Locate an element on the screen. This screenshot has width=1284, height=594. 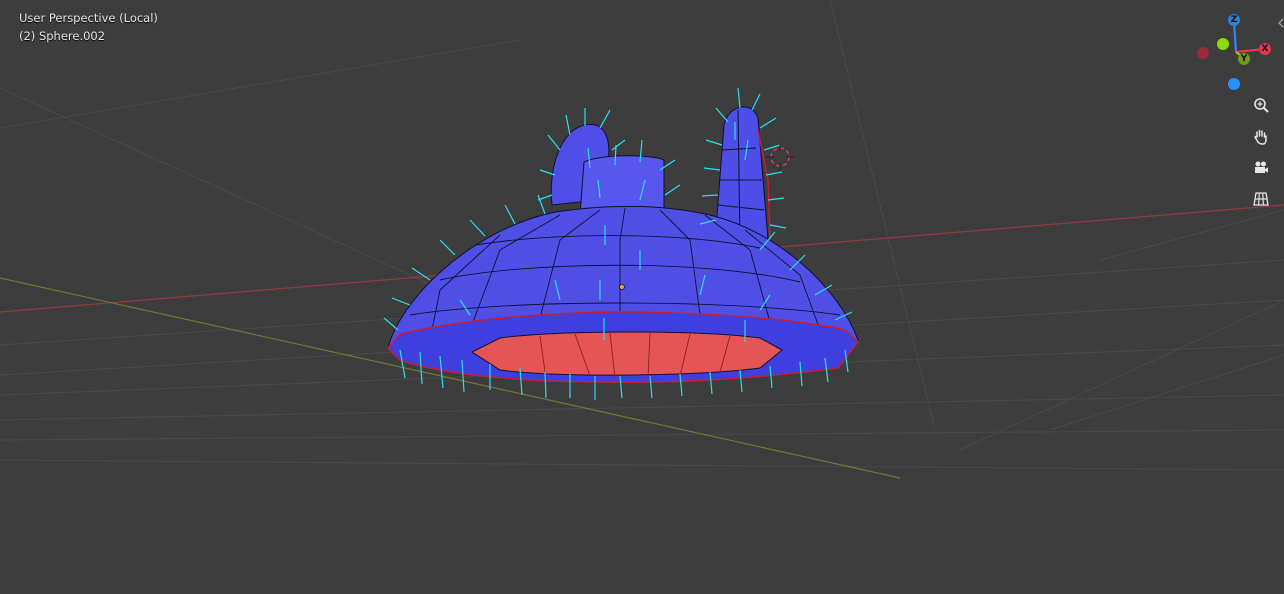
gizmo-neg-x-ball is located at coordinates (1203, 53).